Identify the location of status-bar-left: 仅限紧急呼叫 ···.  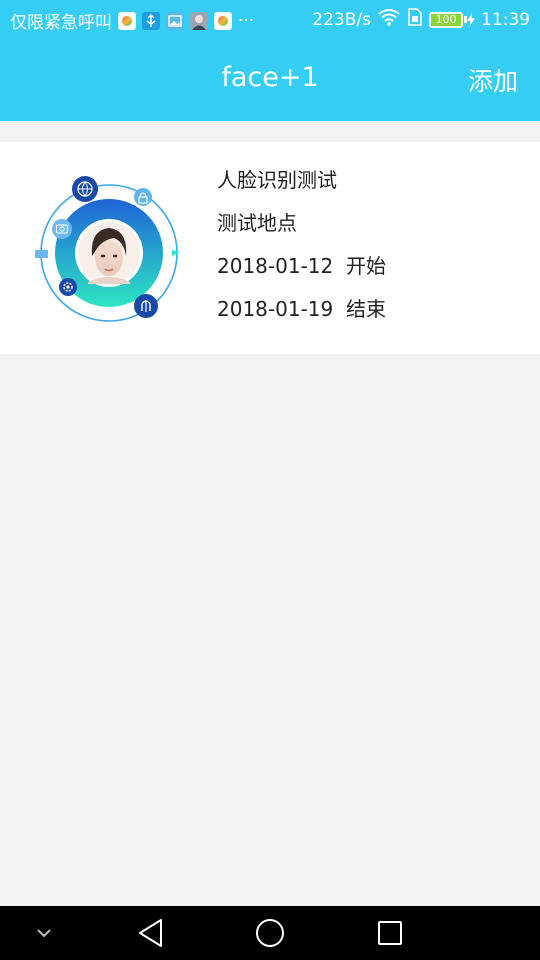
(132, 21).